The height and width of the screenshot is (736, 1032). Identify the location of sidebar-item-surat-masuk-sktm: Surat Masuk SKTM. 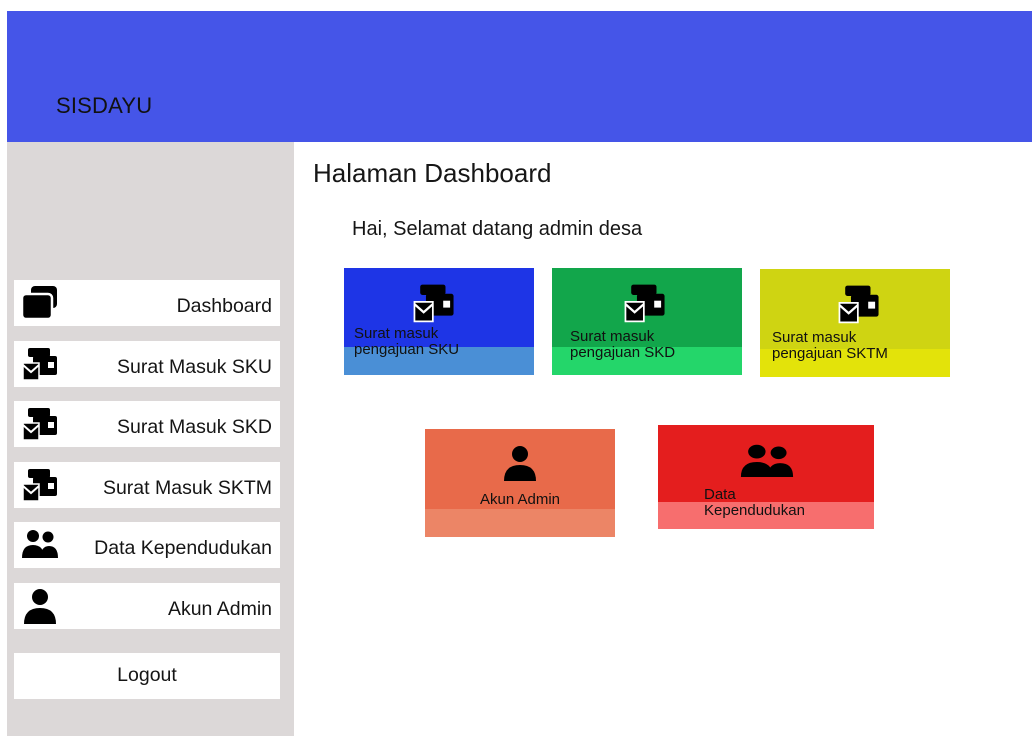
(147, 485).